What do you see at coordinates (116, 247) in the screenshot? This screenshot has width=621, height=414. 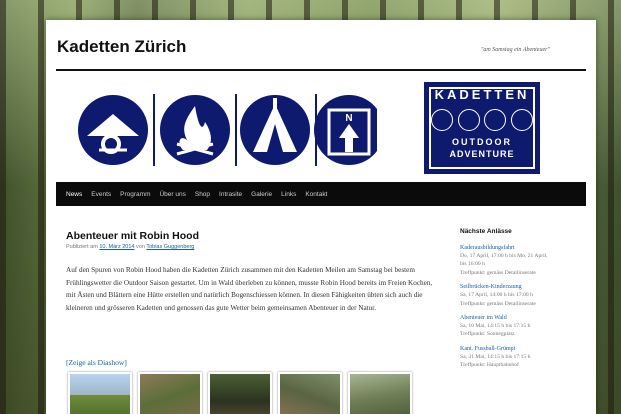 I see `post-date-link: 10. März 2014` at bounding box center [116, 247].